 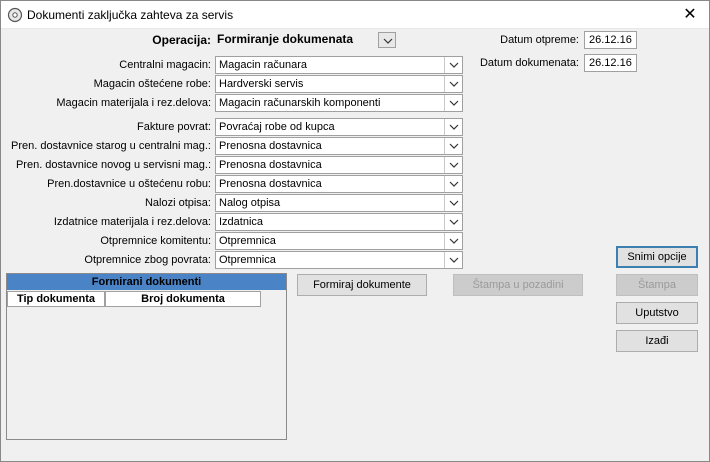 I want to click on field-label-1: Magacin oštećene robe:, so click(x=152, y=84).